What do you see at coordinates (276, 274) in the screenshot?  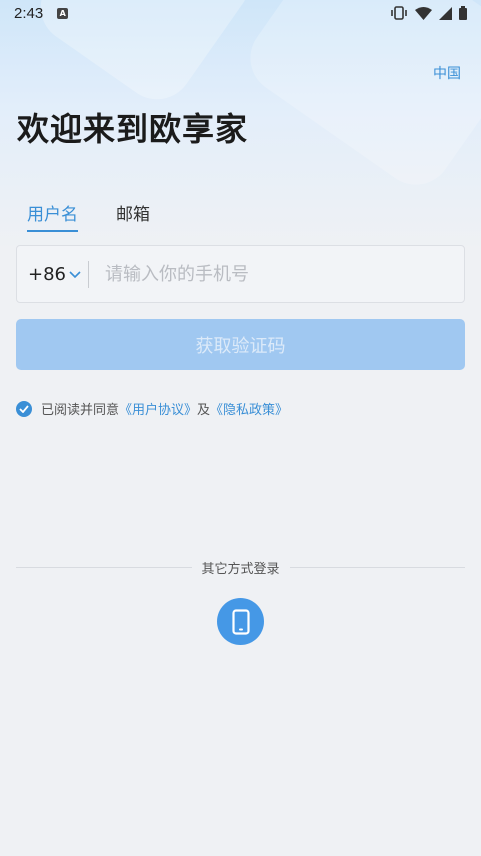 I see `phone-input` at bounding box center [276, 274].